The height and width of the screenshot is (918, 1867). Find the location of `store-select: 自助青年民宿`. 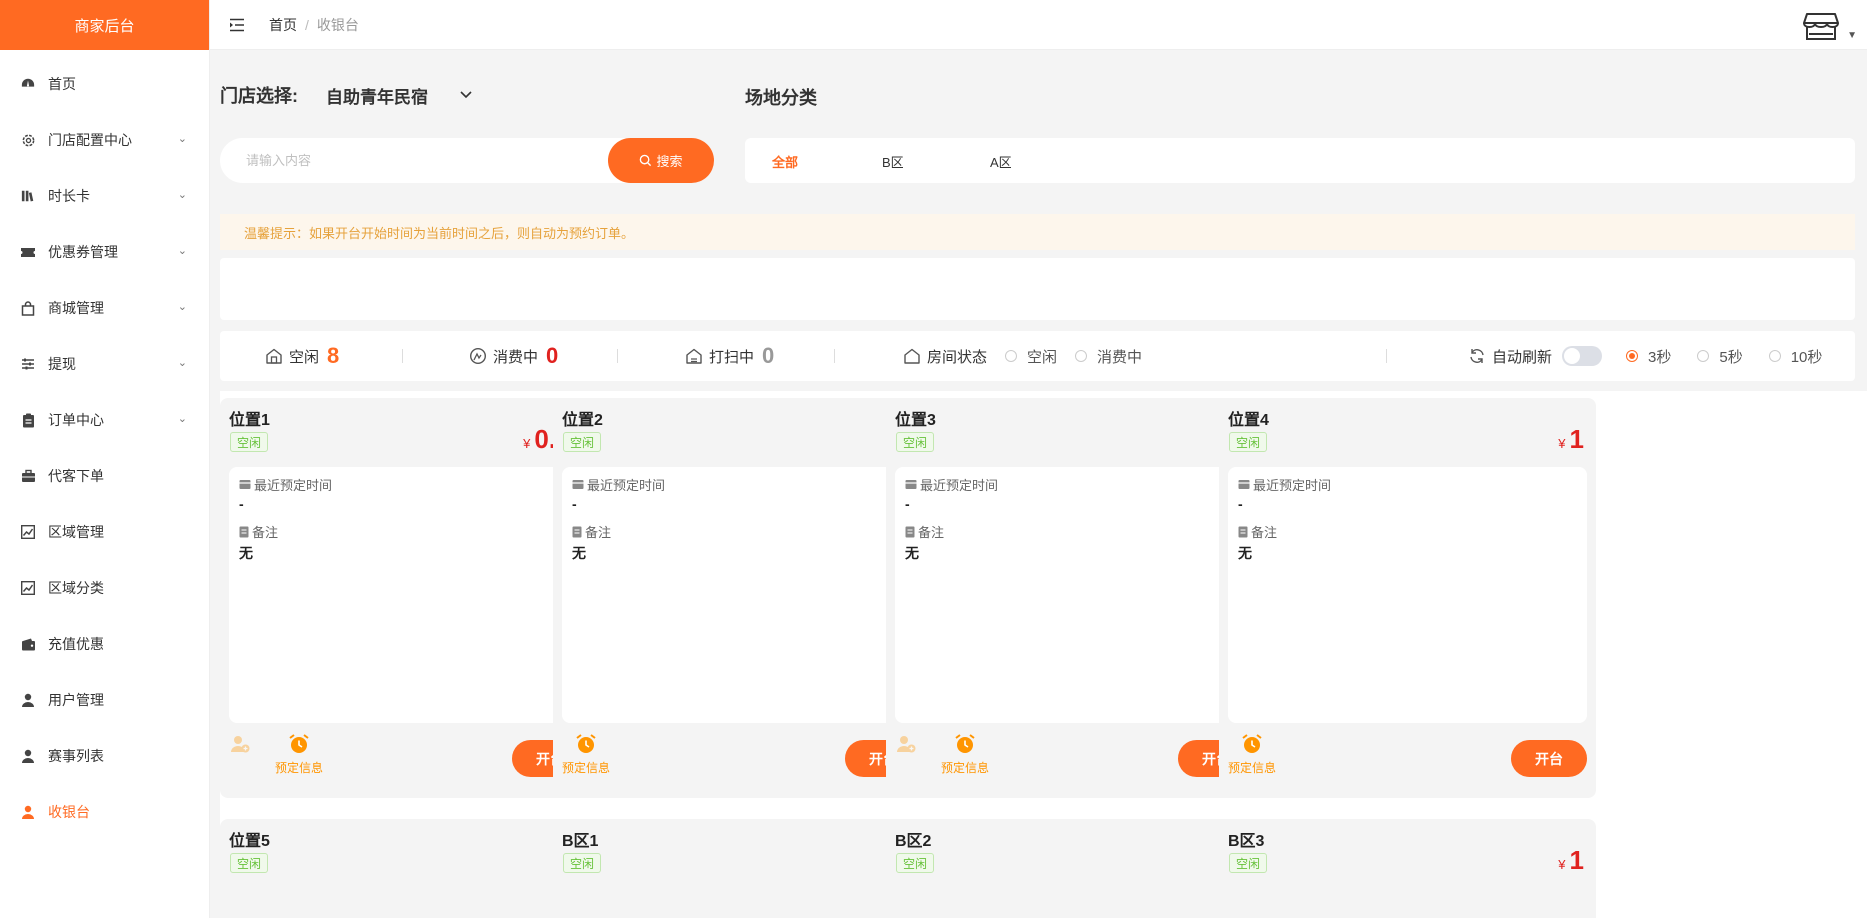

store-select: 自助青年民宿 is located at coordinates (399, 95).